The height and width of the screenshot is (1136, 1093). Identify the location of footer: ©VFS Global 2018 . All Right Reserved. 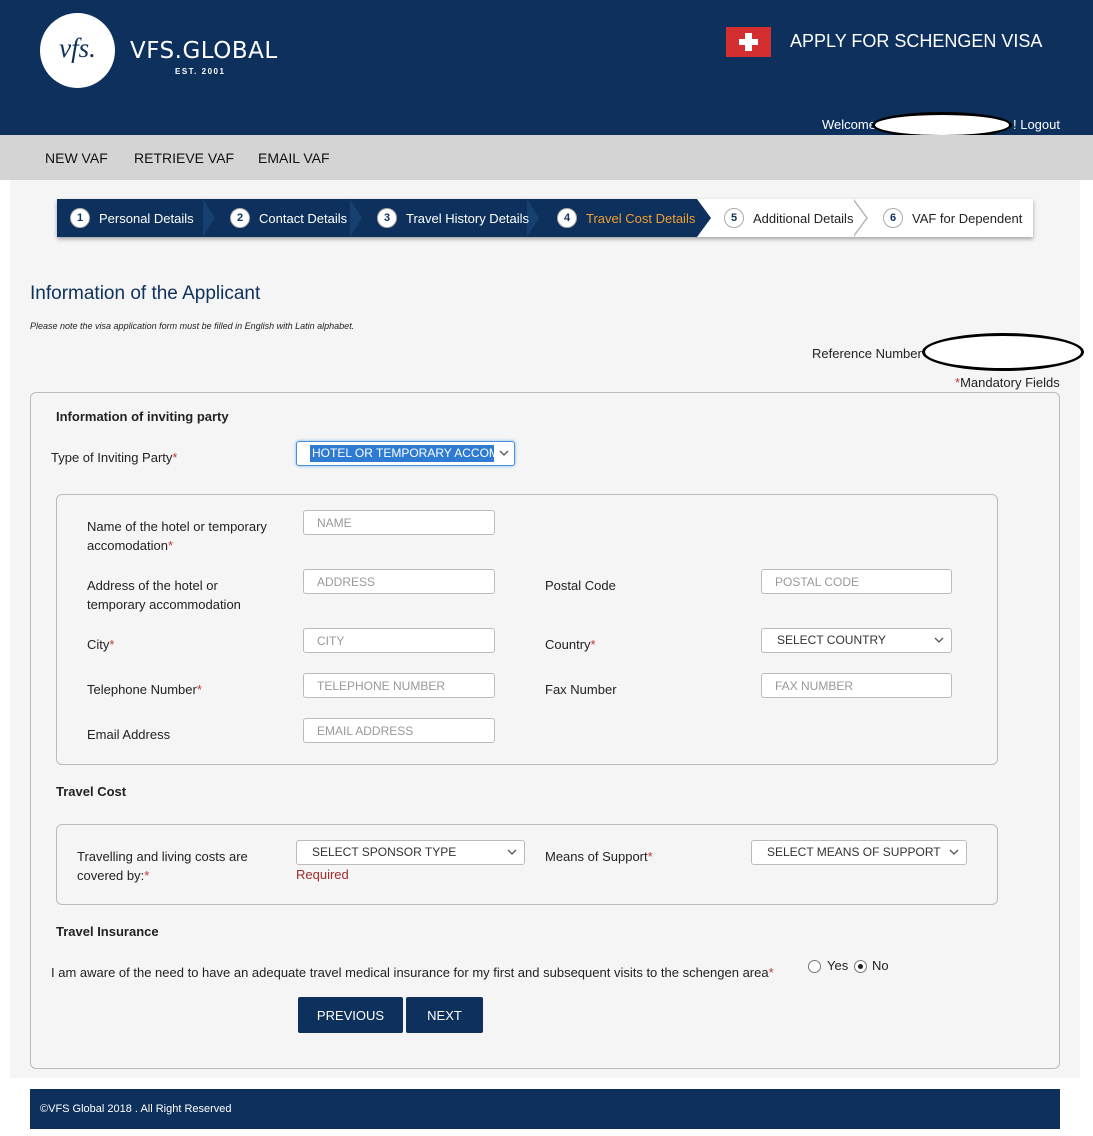
(545, 1109).